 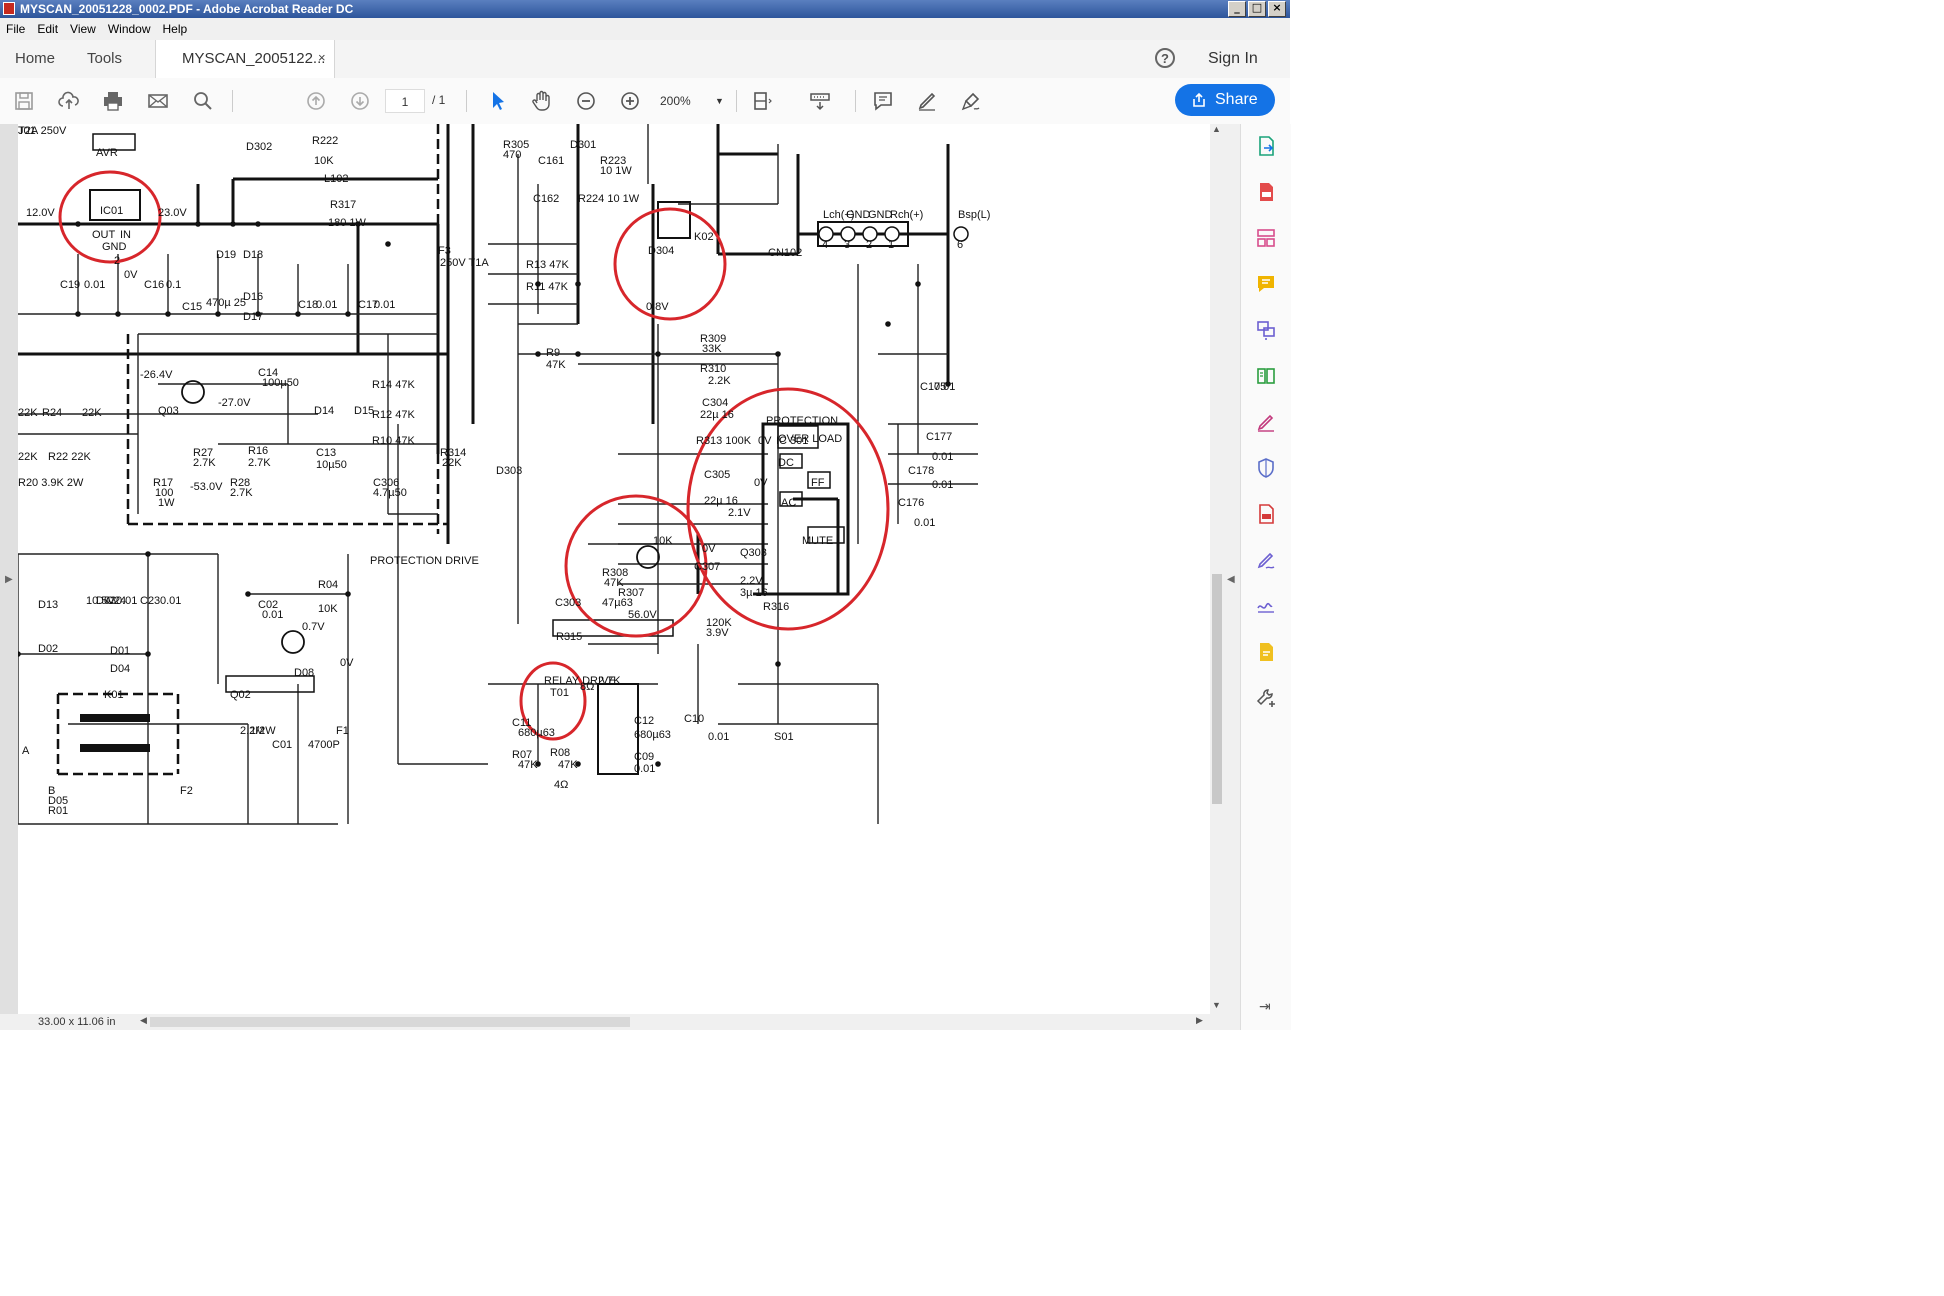 What do you see at coordinates (1216, 1005) in the screenshot?
I see `scroll-down-icon: ▼` at bounding box center [1216, 1005].